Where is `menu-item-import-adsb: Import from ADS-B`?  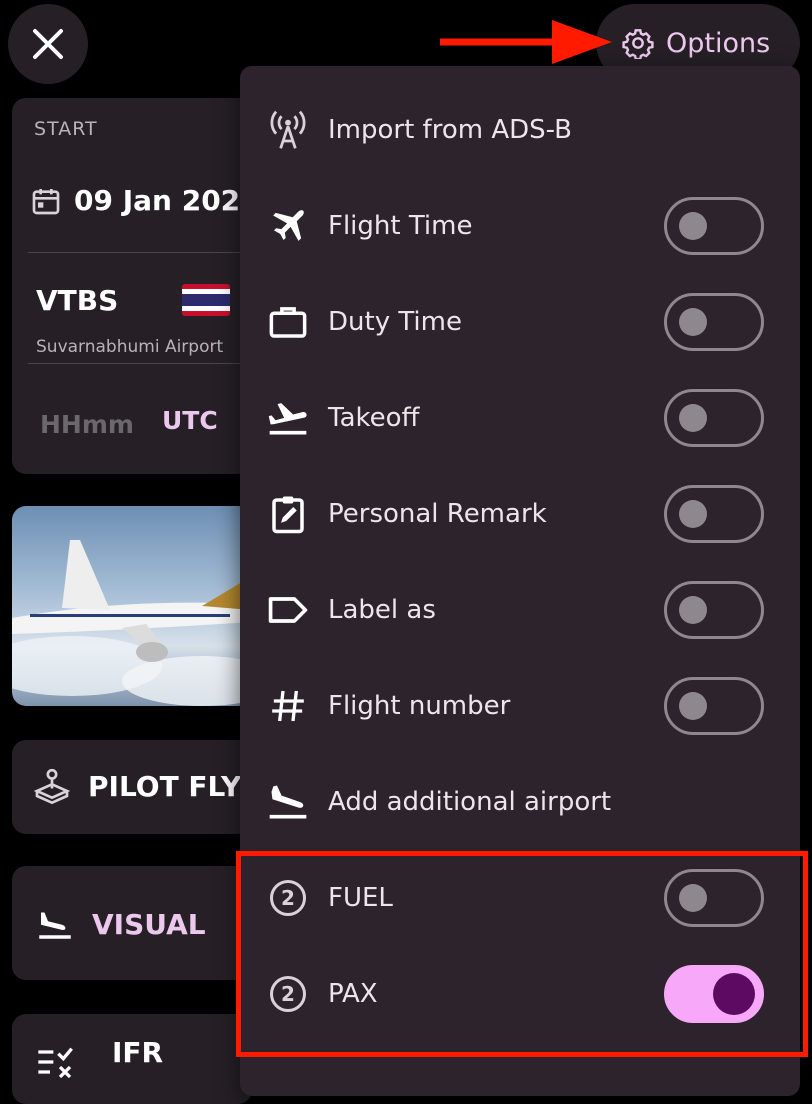 menu-item-import-adsb: Import from ADS-B is located at coordinates (520, 130).